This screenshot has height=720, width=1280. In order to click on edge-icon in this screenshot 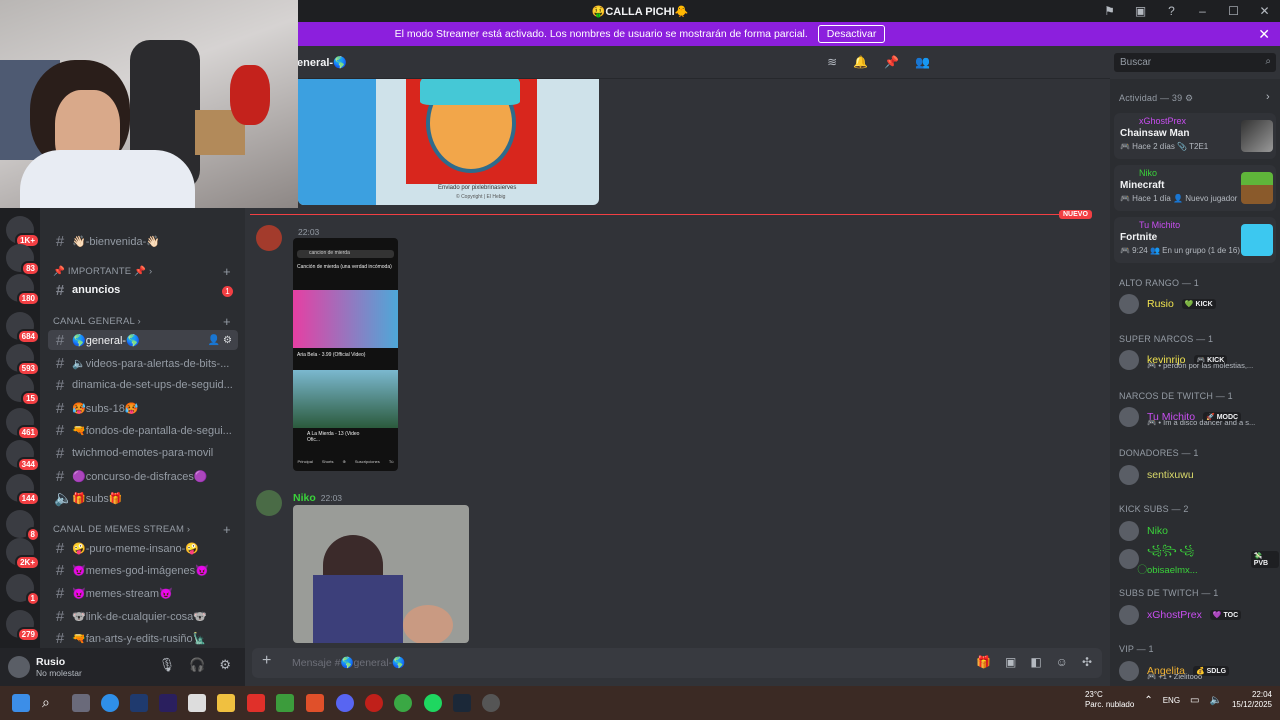, I will do `click(110, 703)`.